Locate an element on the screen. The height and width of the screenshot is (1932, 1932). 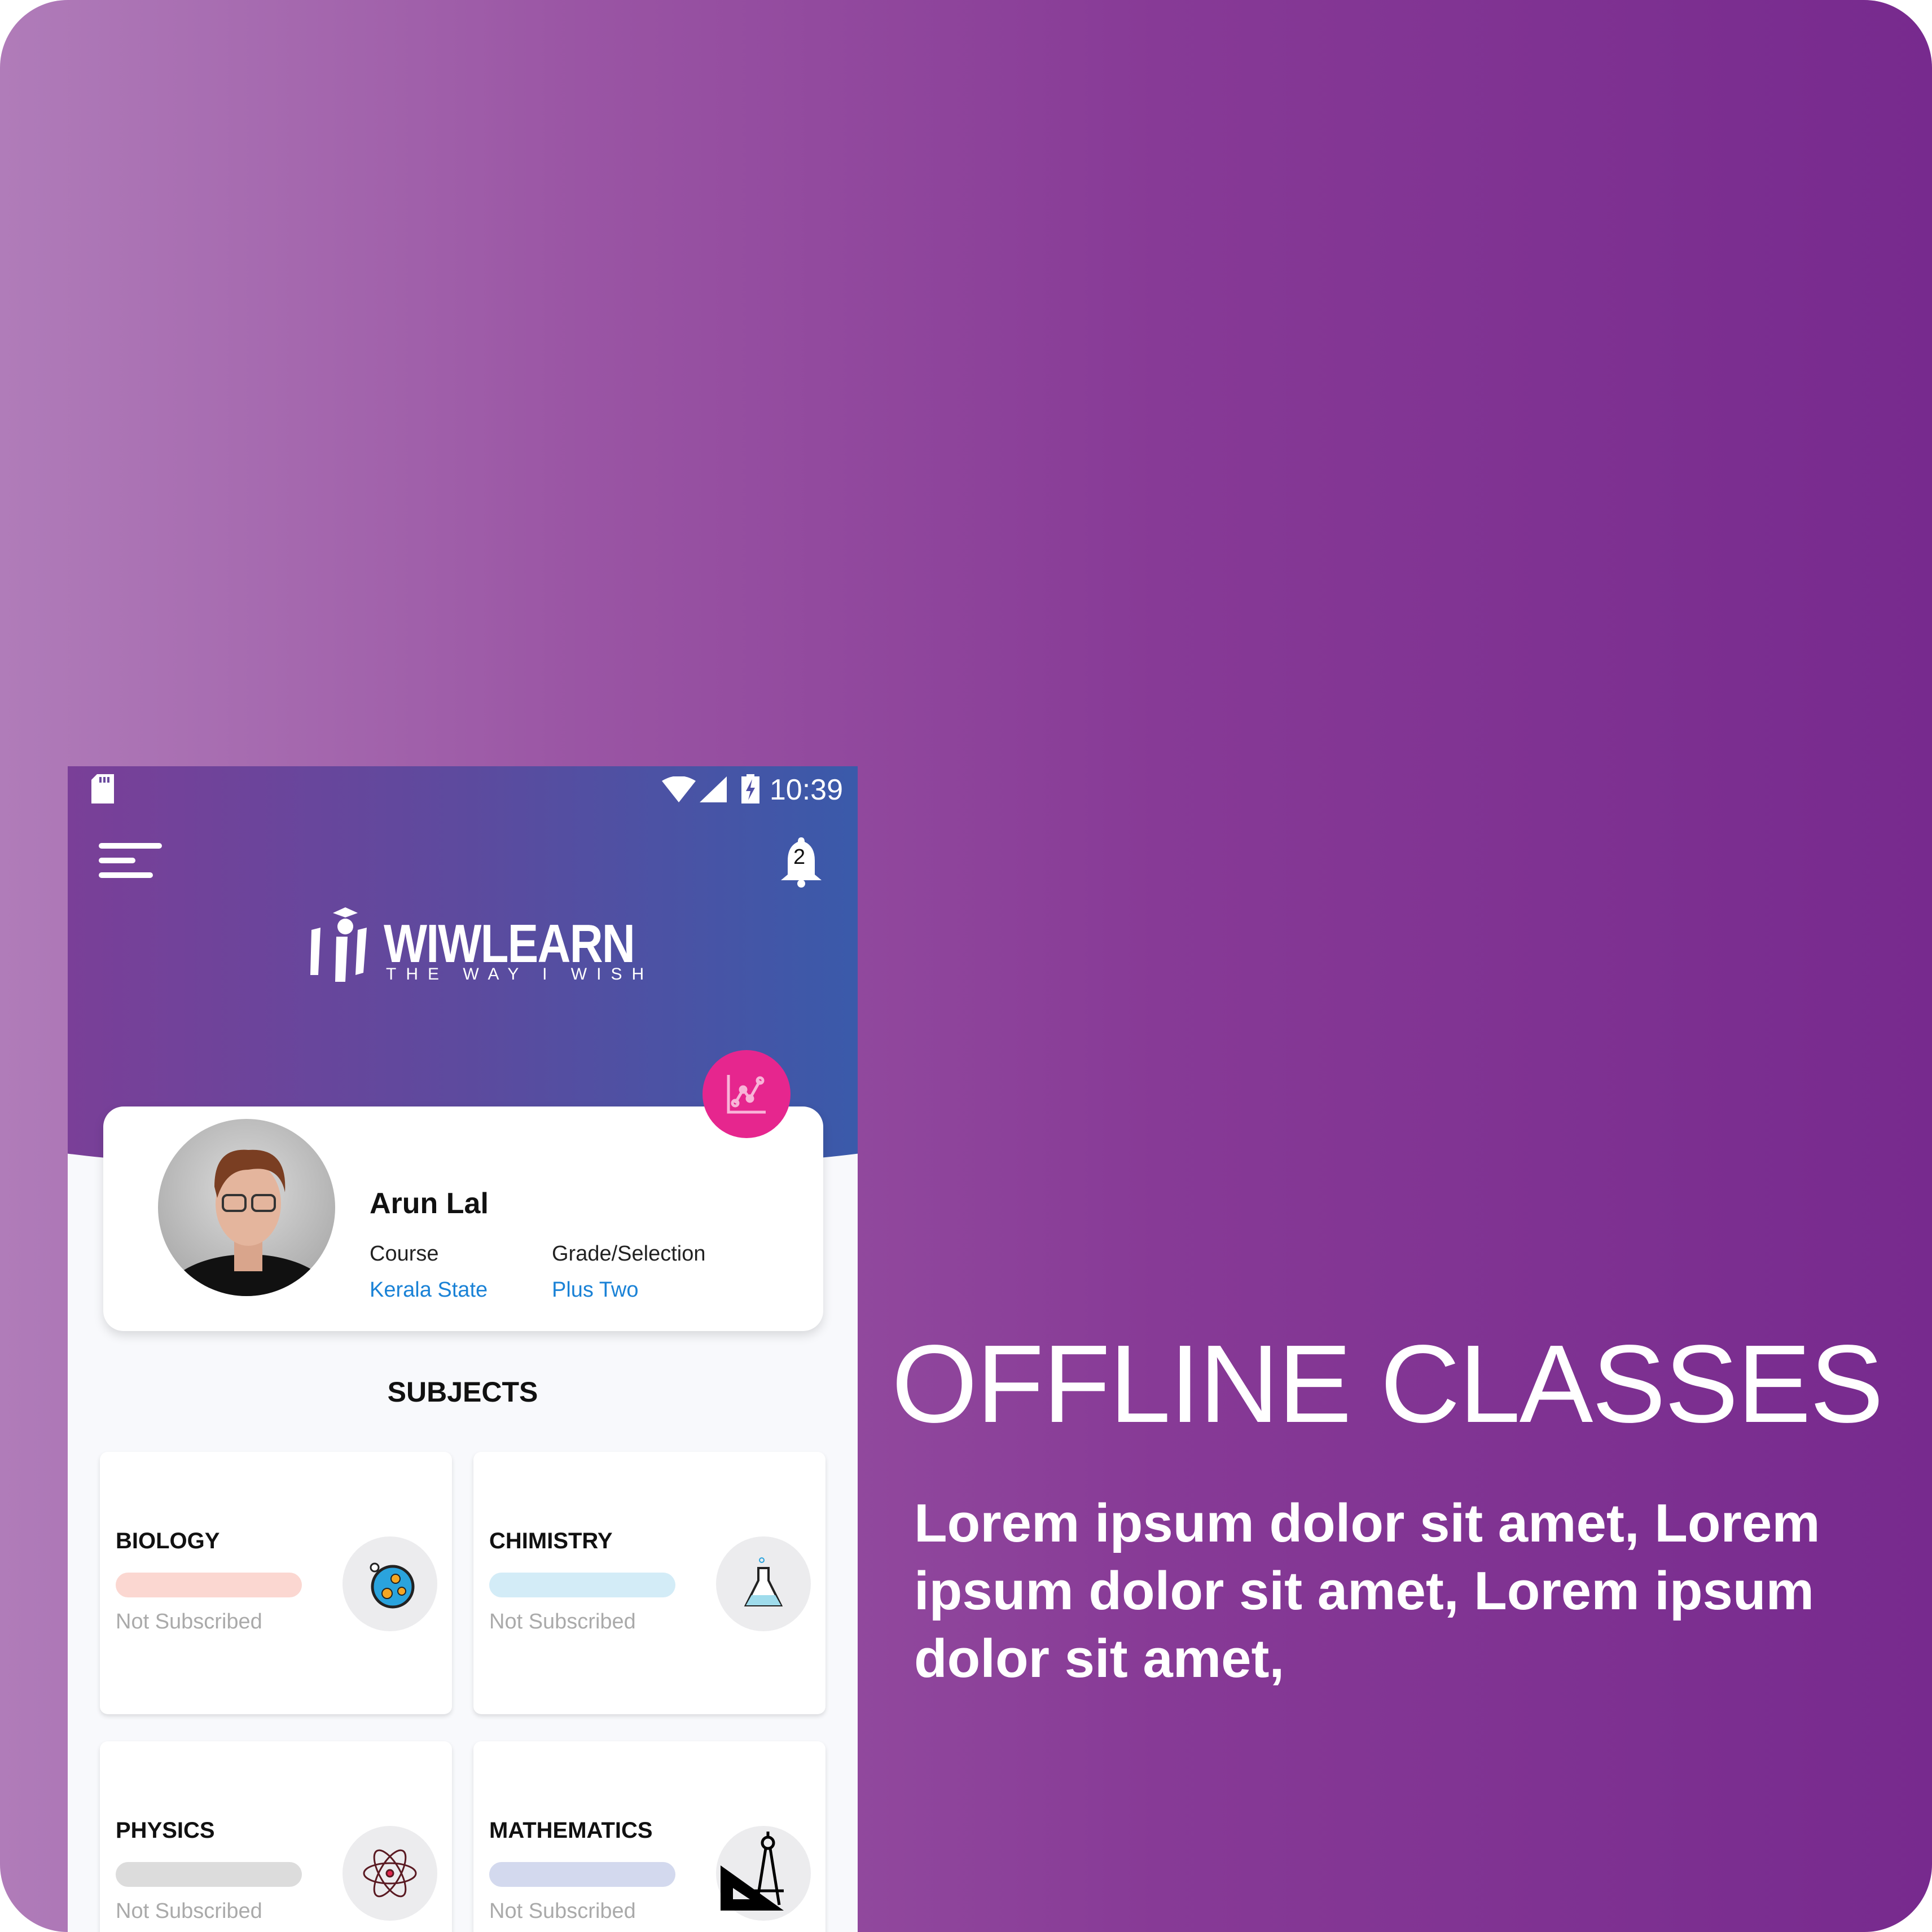
notification-bell-button: 2 is located at coordinates (801, 862).